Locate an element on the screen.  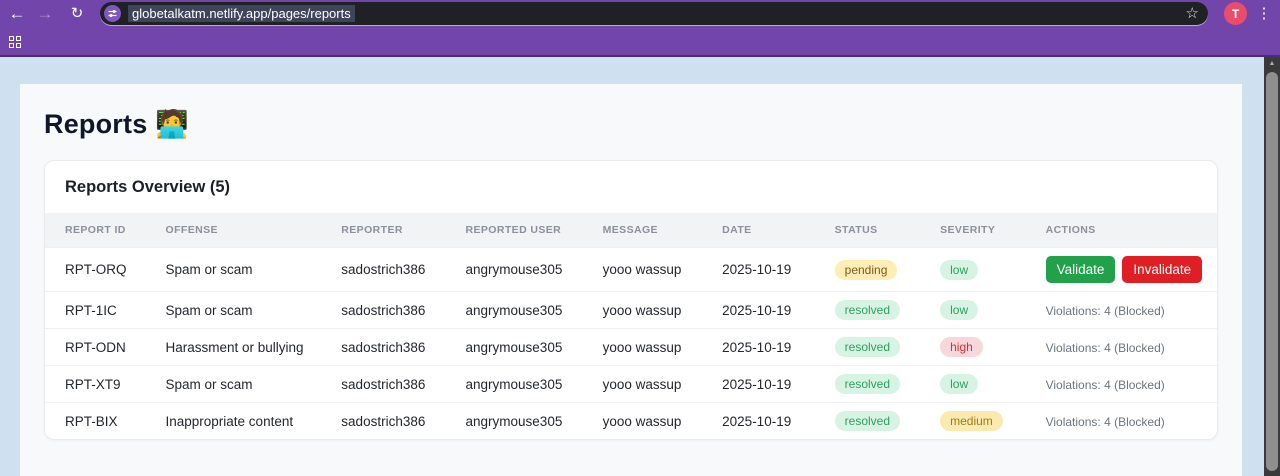
column-header-status: Status is located at coordinates (879, 230).